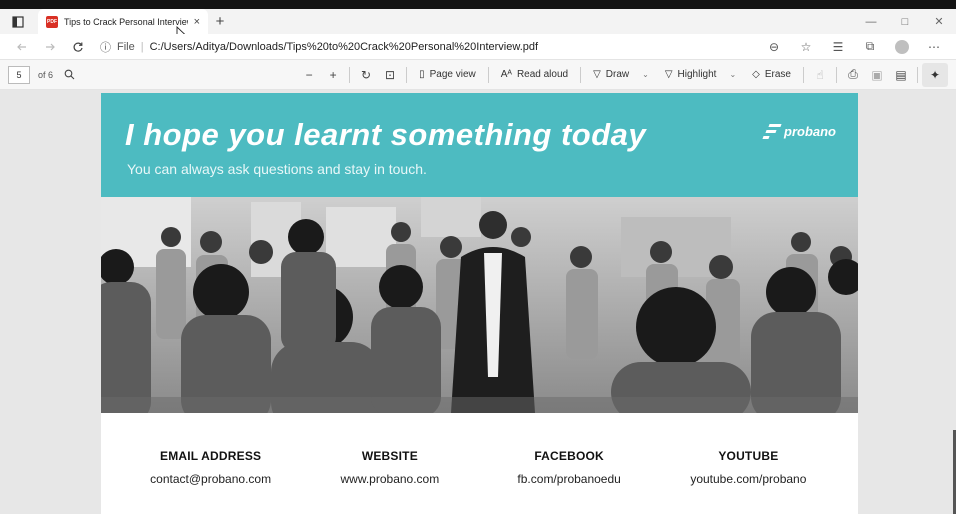 This screenshot has height=514, width=956. What do you see at coordinates (210, 479) in the screenshot?
I see `email-link: contact@probano.com` at bounding box center [210, 479].